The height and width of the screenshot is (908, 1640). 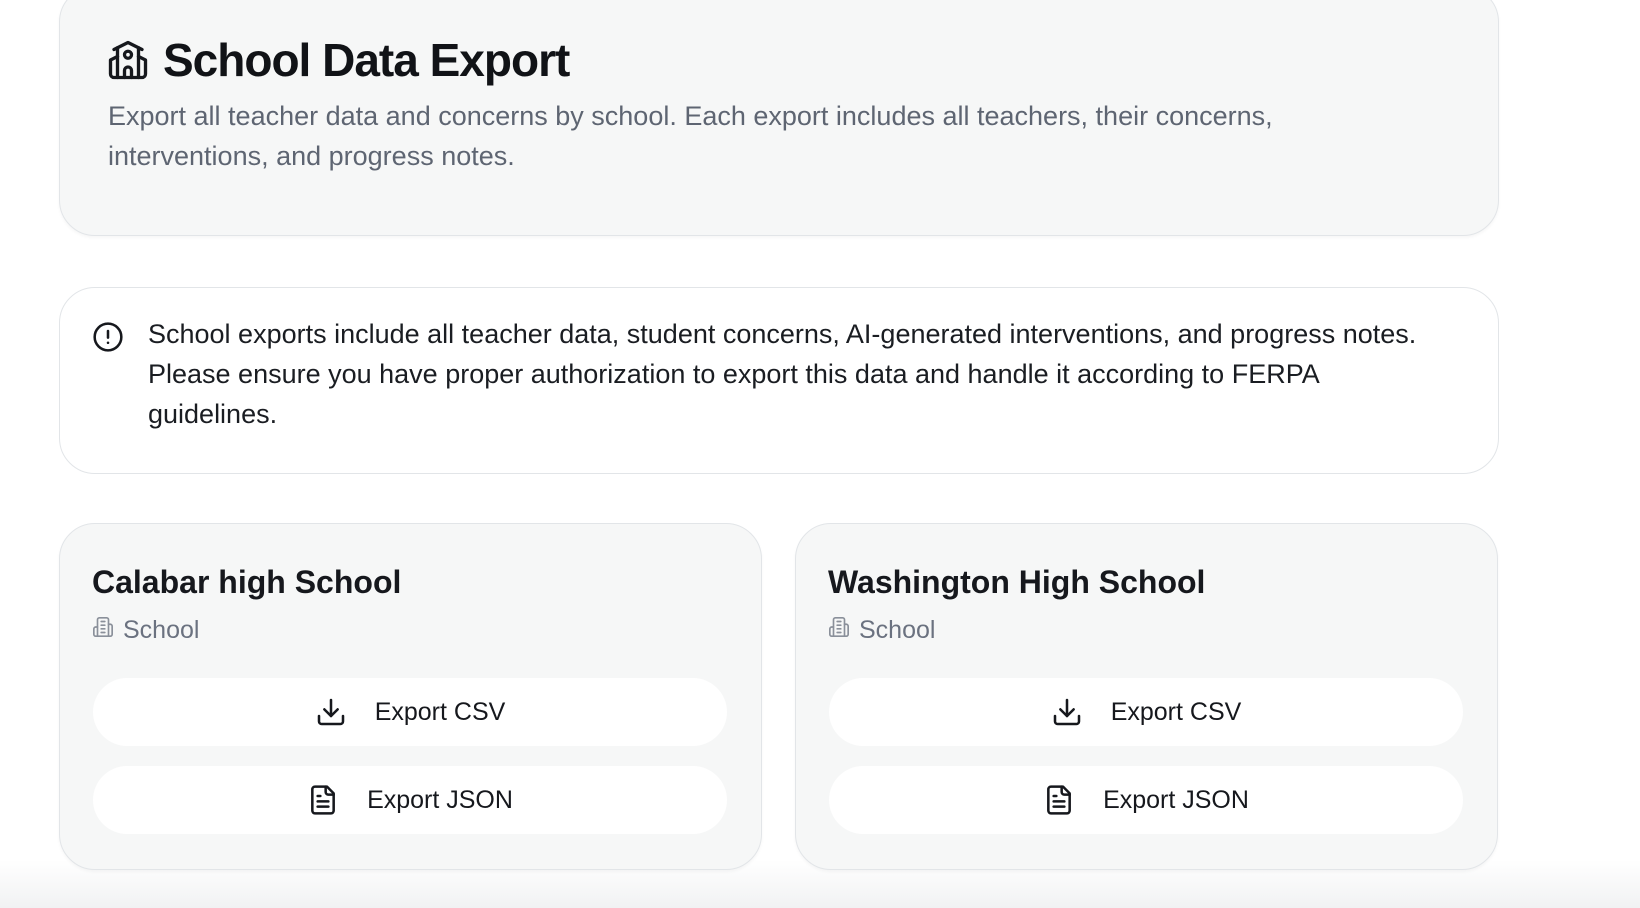 I want to click on school-name: Washington High School, so click(x=1017, y=582).